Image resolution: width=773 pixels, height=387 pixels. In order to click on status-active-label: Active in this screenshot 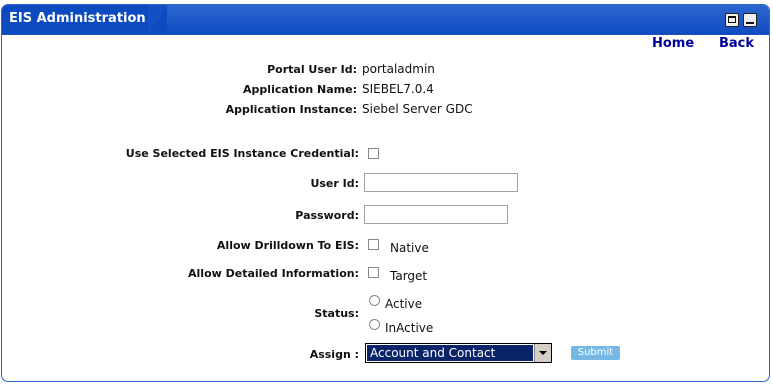, I will do `click(404, 304)`.